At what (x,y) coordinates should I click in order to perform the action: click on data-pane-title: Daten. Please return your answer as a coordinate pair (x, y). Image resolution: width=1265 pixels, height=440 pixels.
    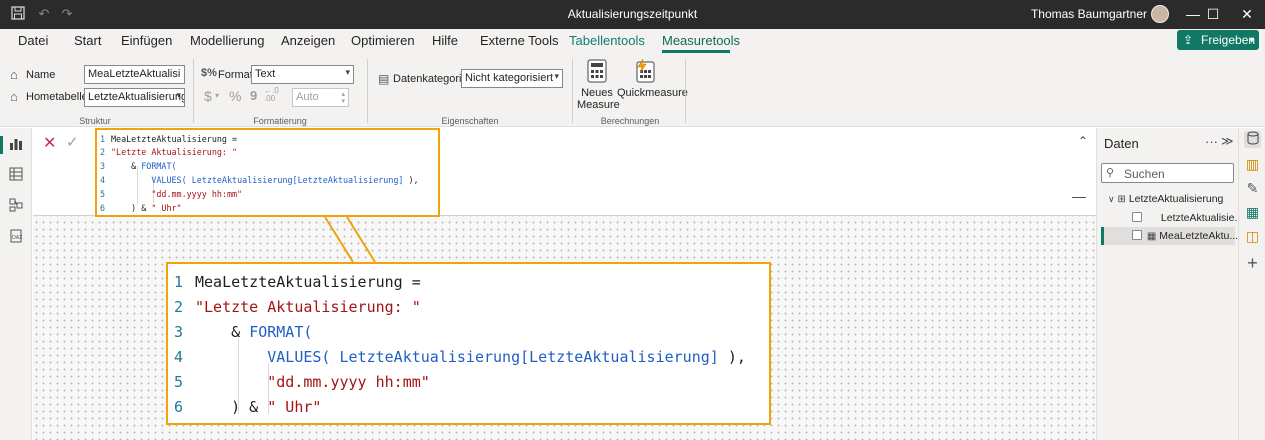
    Looking at the image, I should click on (1121, 143).